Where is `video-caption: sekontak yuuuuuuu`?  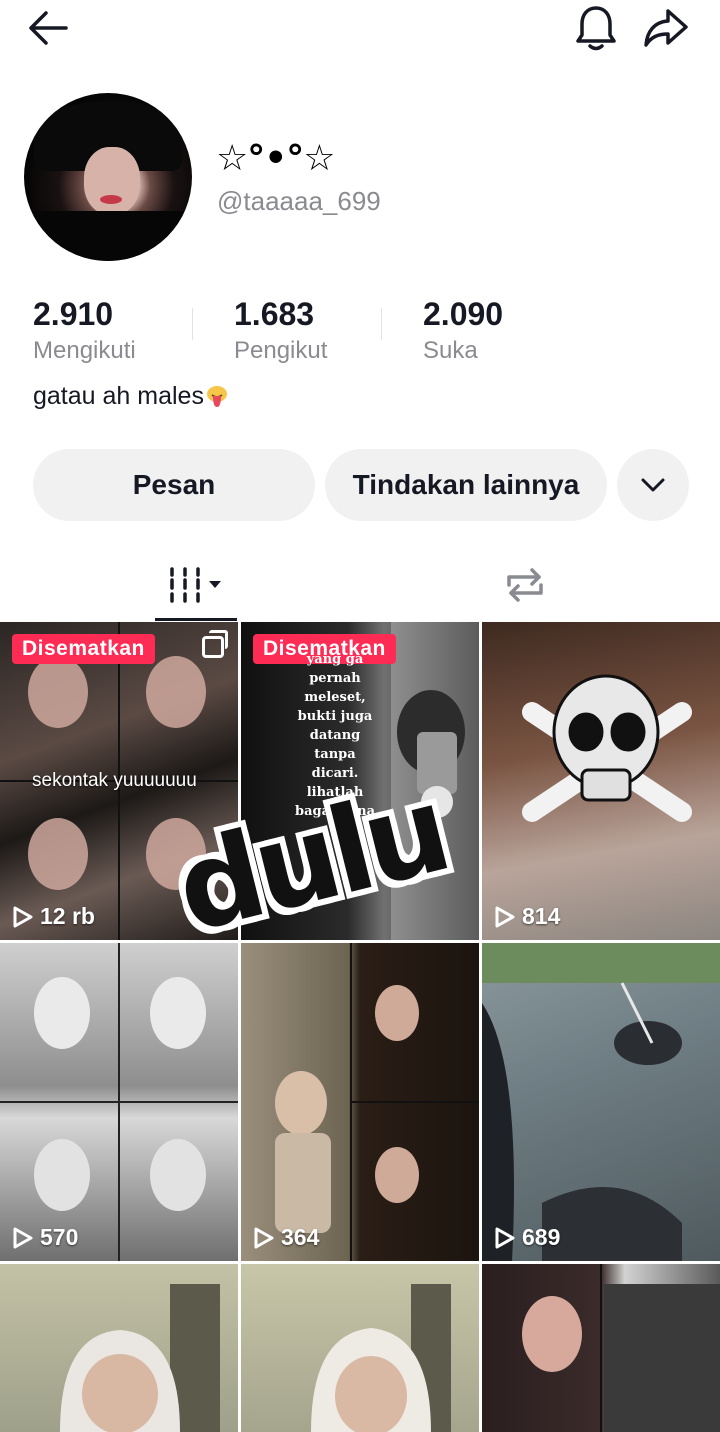
video-caption: sekontak yuuuuuuu is located at coordinates (114, 780).